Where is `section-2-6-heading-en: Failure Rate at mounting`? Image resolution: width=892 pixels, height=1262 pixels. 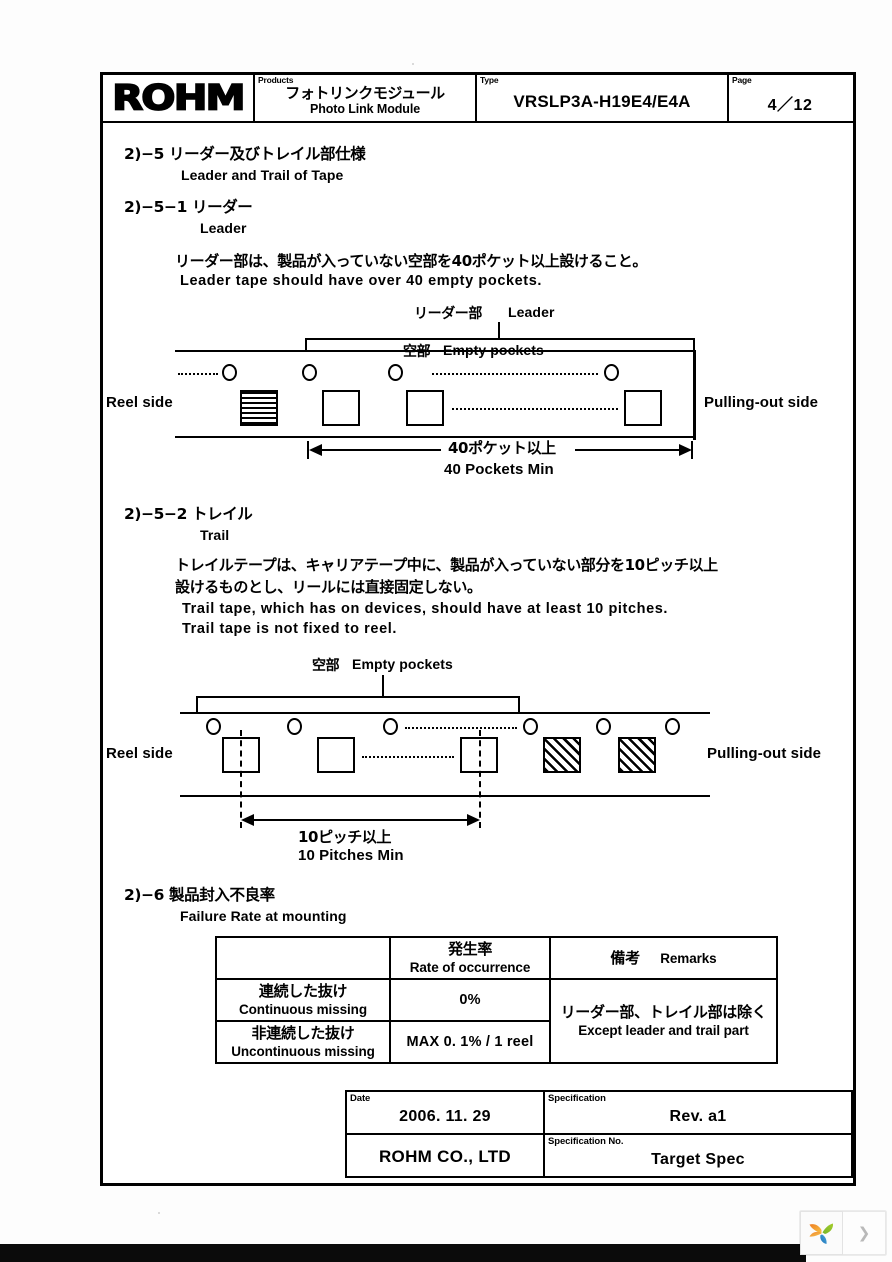 section-2-6-heading-en: Failure Rate at mounting is located at coordinates (263, 916).